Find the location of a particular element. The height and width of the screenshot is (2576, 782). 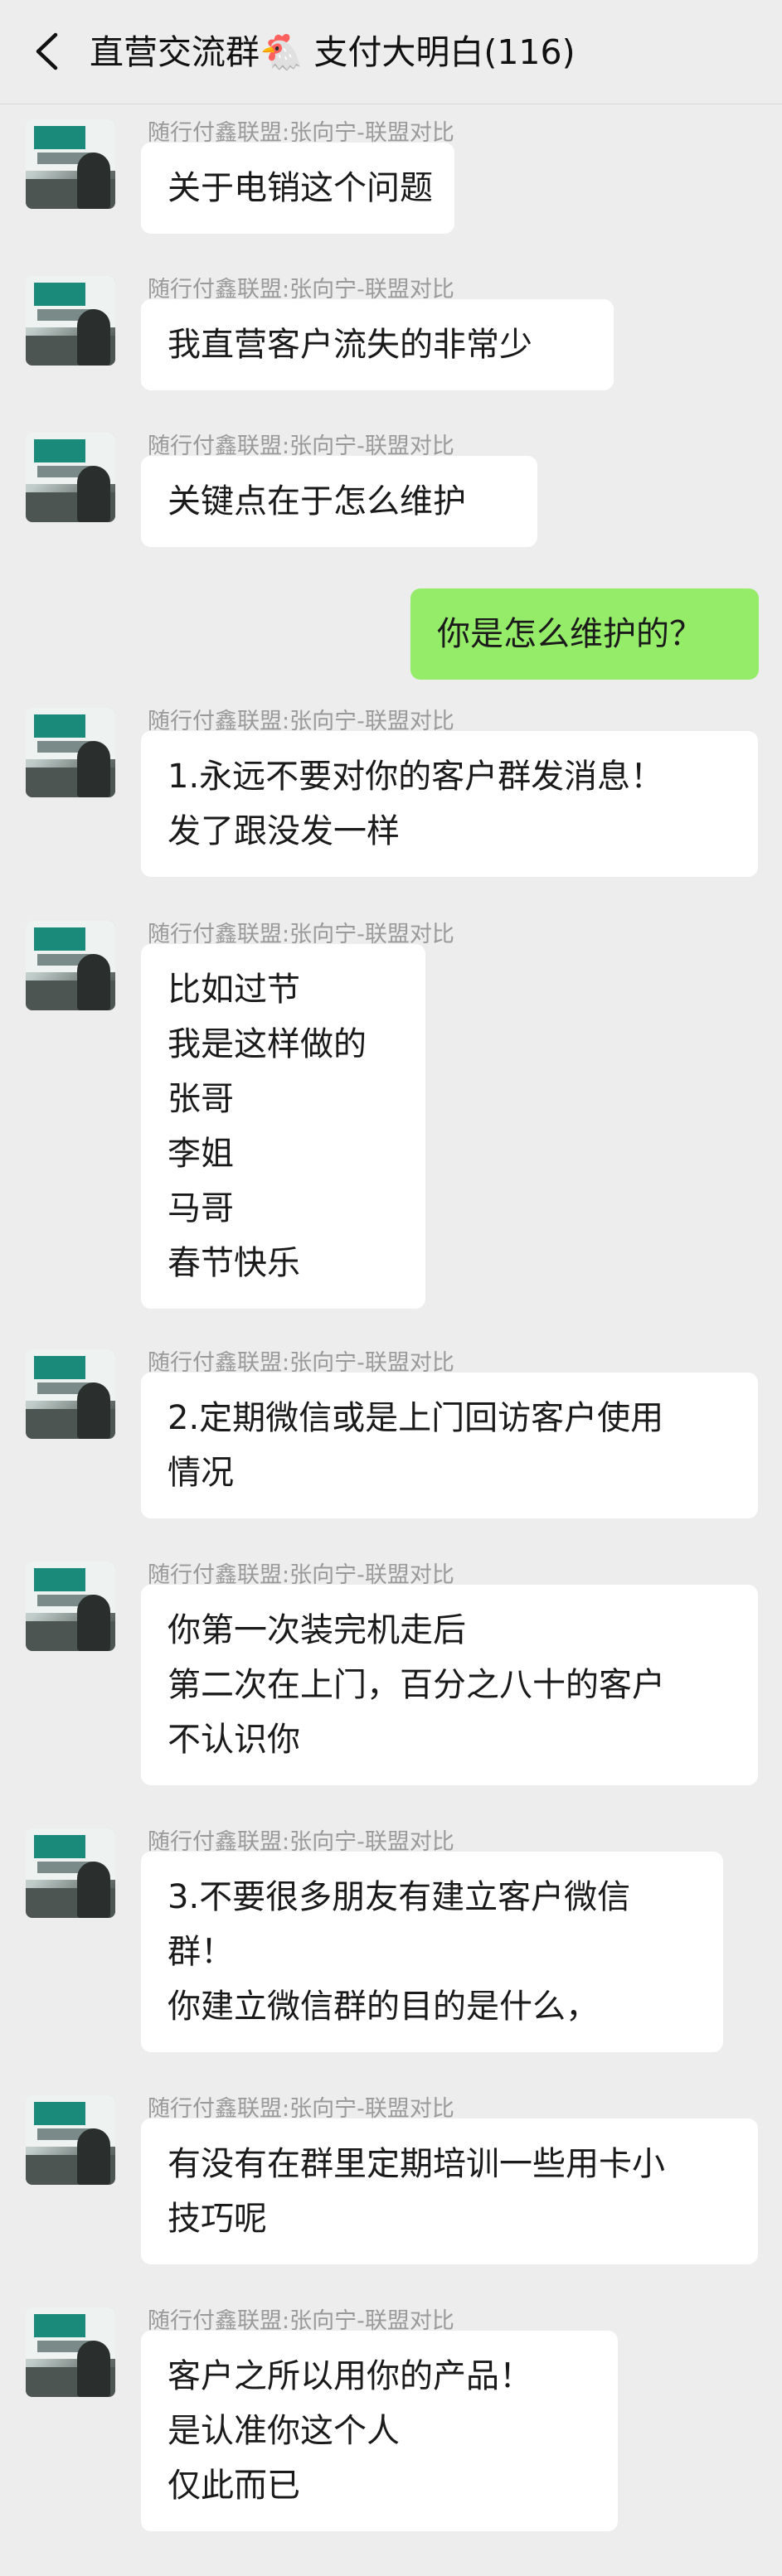

message-bubble: 比如过节我是这样做的 张哥李姐马哥春节快乐 is located at coordinates (283, 1126).